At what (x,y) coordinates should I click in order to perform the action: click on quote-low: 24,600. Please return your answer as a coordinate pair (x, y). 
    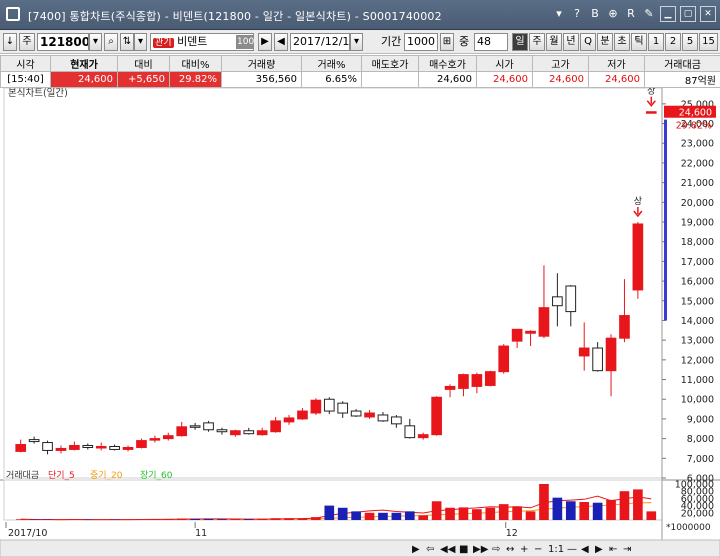
    Looking at the image, I should click on (616, 79).